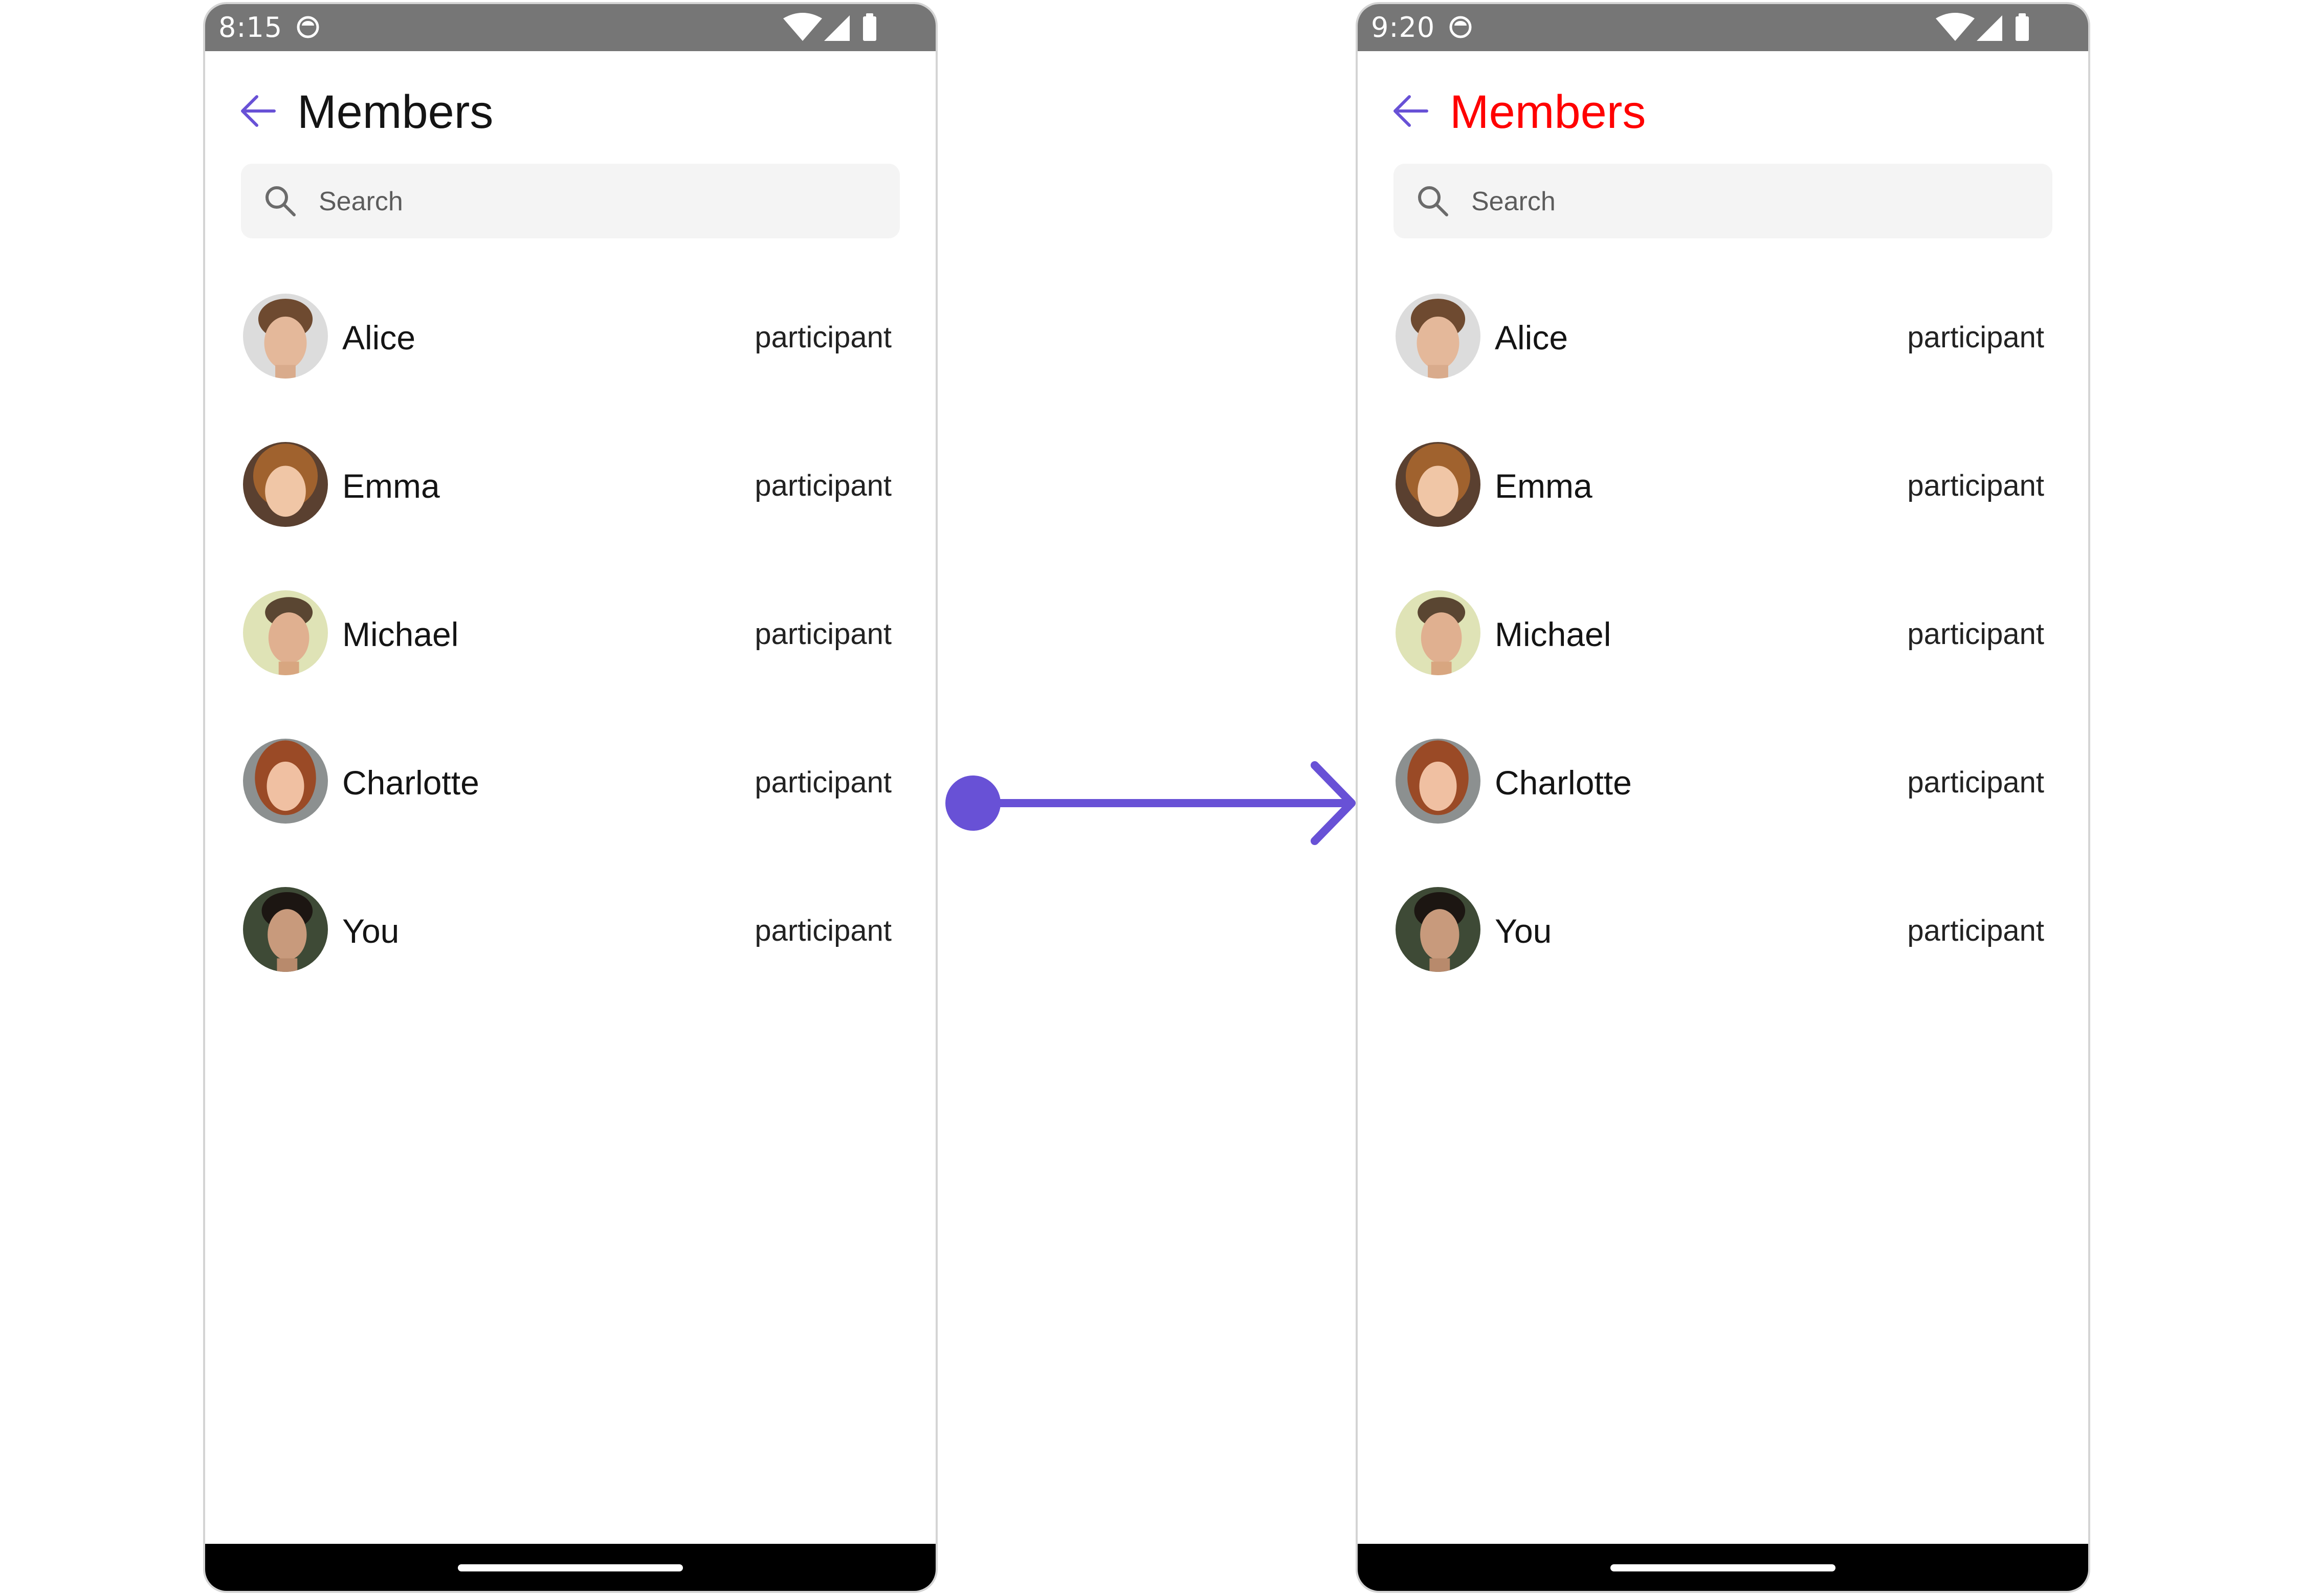  What do you see at coordinates (570, 27) in the screenshot?
I see `status-bar: 8:15` at bounding box center [570, 27].